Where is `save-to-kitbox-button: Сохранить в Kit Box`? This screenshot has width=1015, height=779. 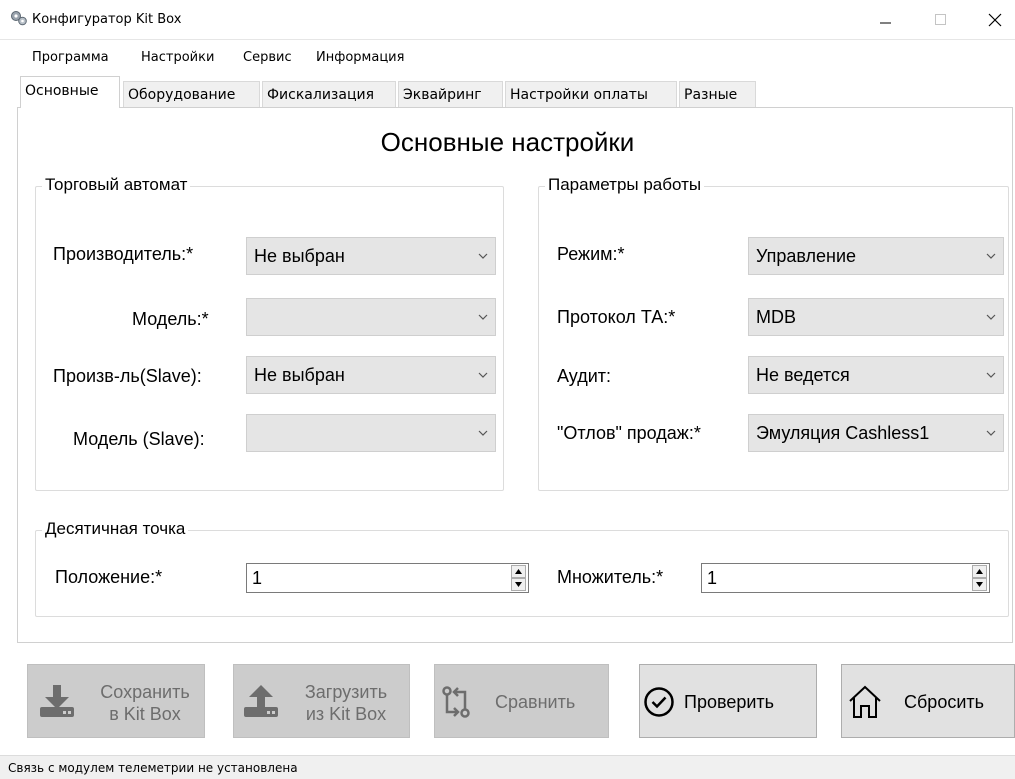
save-to-kitbox-button: Сохранить в Kit Box is located at coordinates (116, 701).